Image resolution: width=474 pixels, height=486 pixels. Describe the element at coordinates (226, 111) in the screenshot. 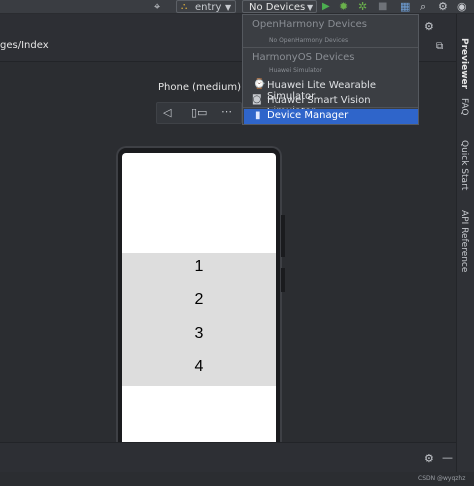

I see `more-icon: ⋯` at that location.